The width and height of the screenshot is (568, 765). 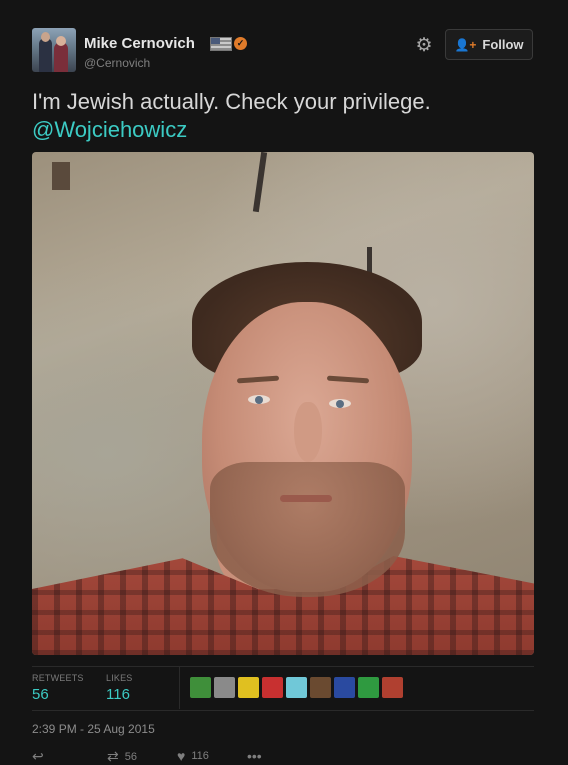 I want to click on verified-badge-icon: ✓, so click(x=240, y=43).